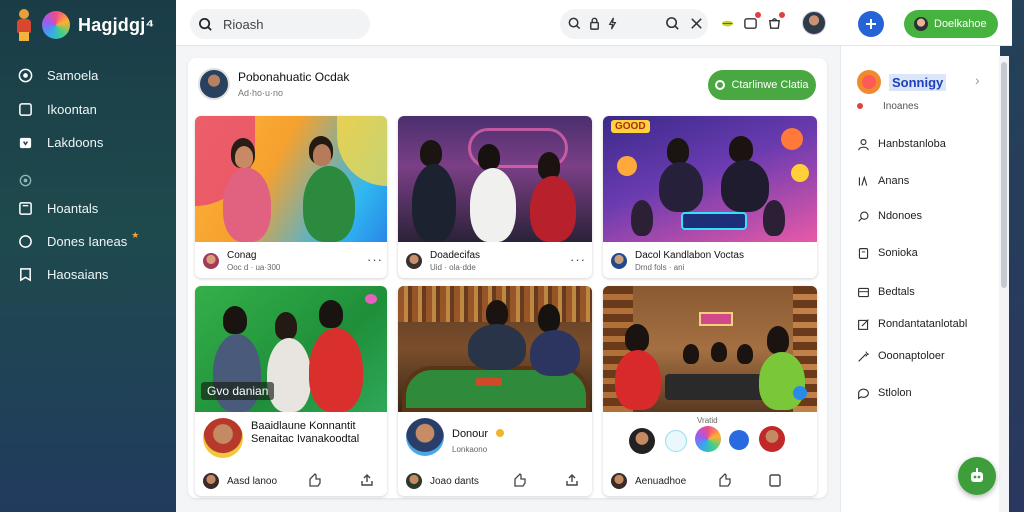 The height and width of the screenshot is (512, 1024). What do you see at coordinates (710, 179) in the screenshot?
I see `post-image: GOOD` at bounding box center [710, 179].